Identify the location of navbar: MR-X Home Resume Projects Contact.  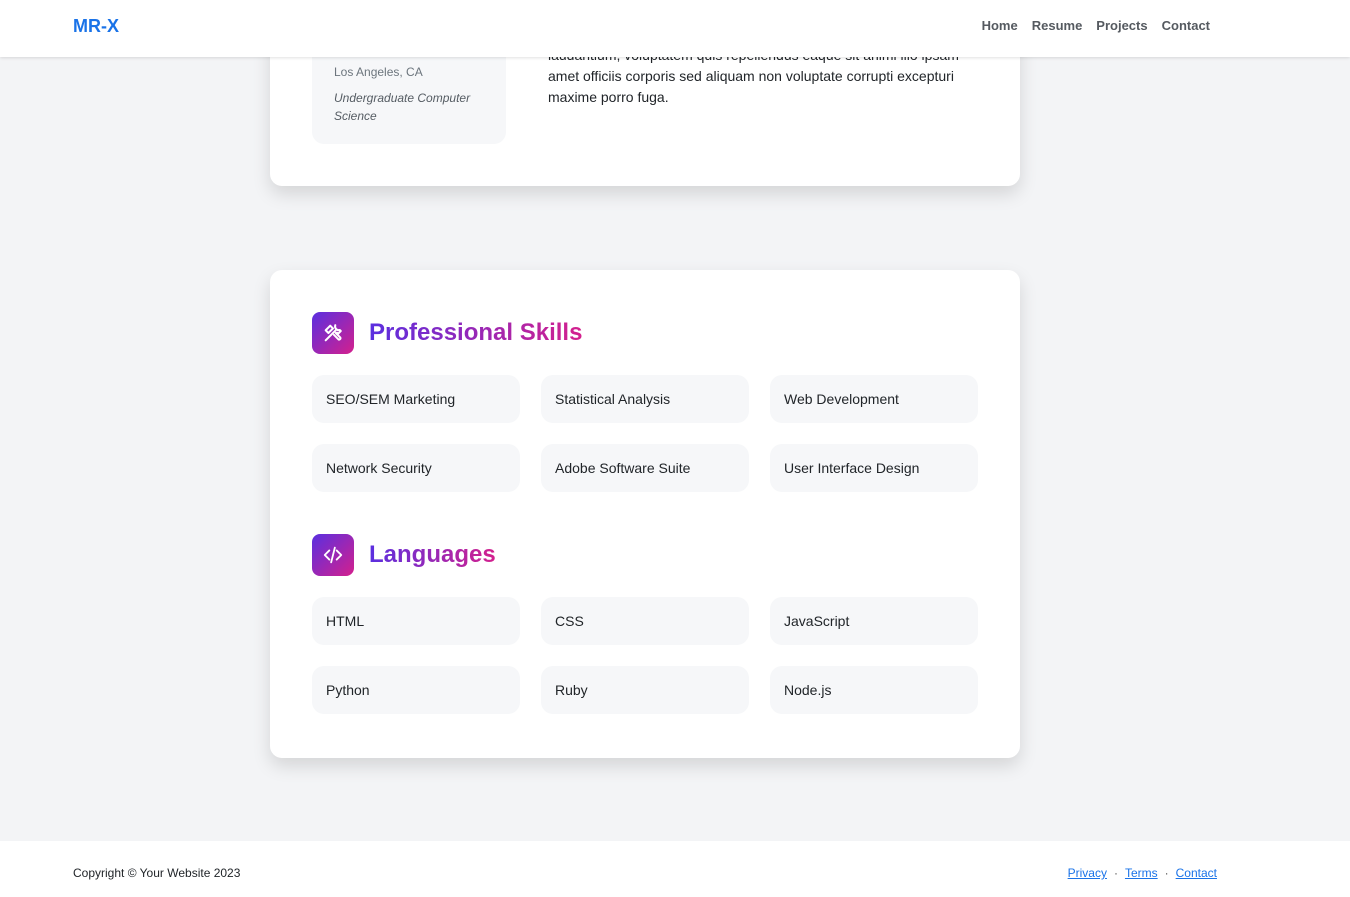
(675, 28).